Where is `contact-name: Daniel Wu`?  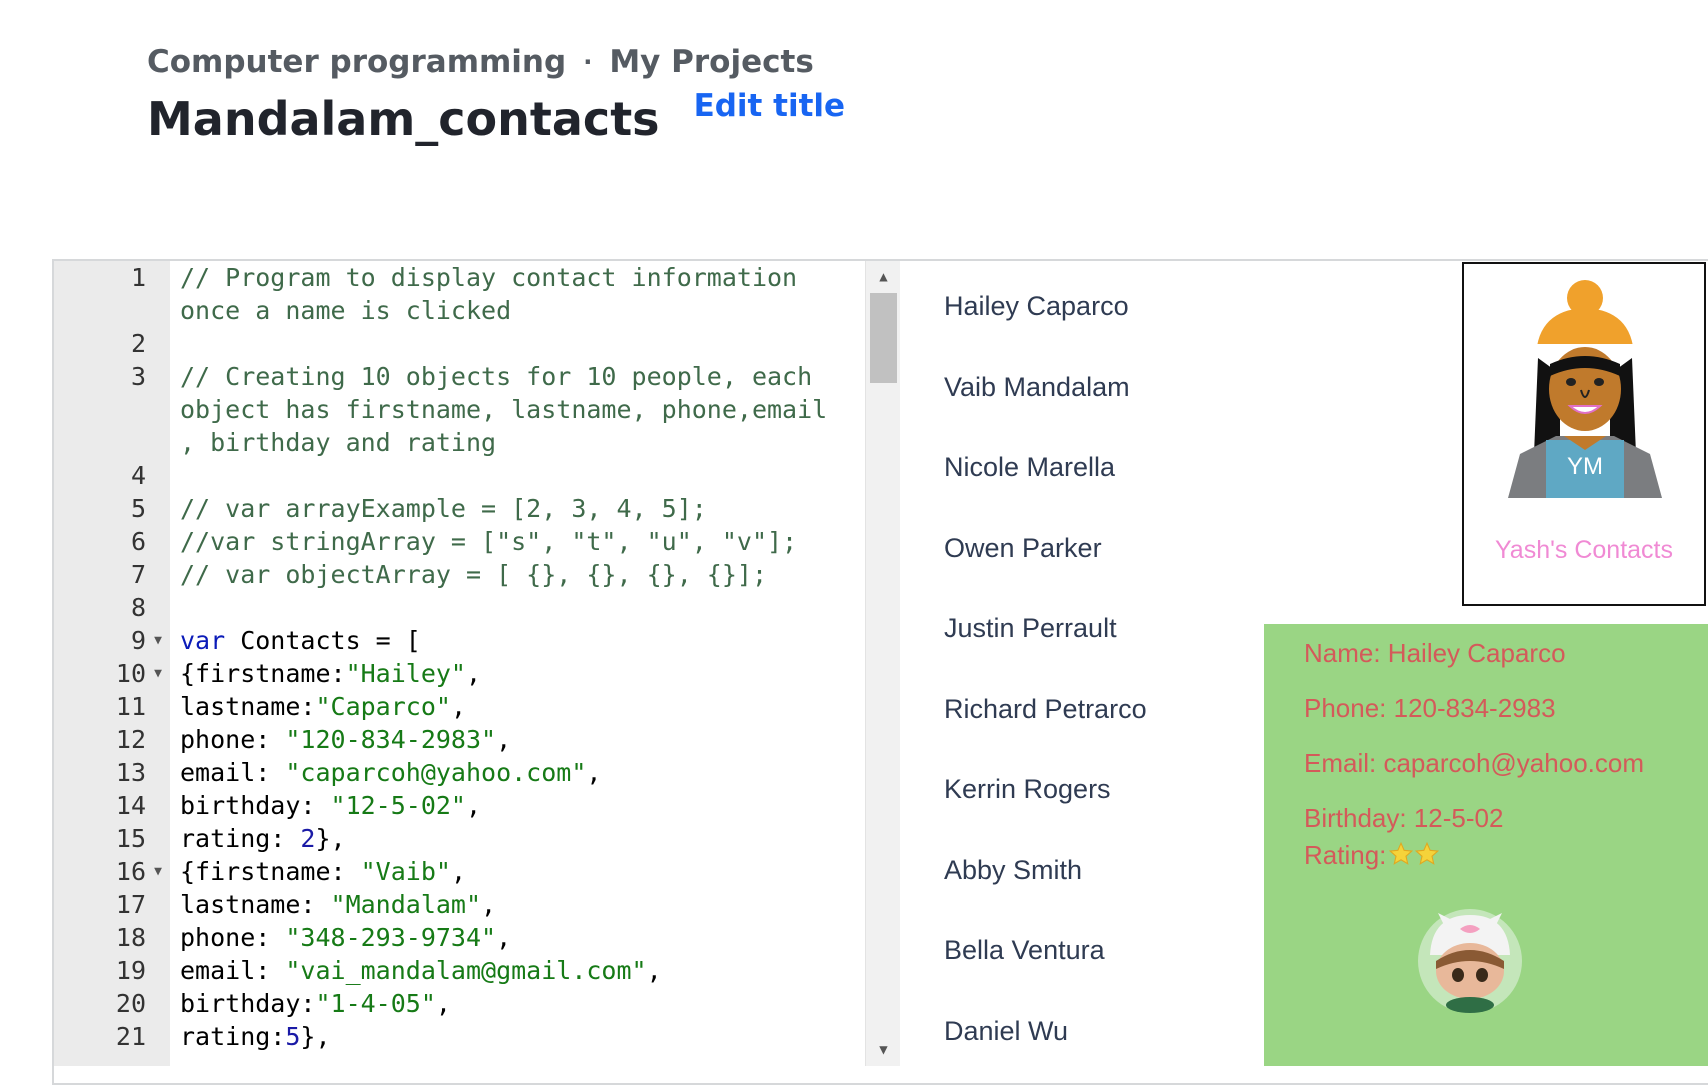 contact-name: Daniel Wu is located at coordinates (1045, 1041).